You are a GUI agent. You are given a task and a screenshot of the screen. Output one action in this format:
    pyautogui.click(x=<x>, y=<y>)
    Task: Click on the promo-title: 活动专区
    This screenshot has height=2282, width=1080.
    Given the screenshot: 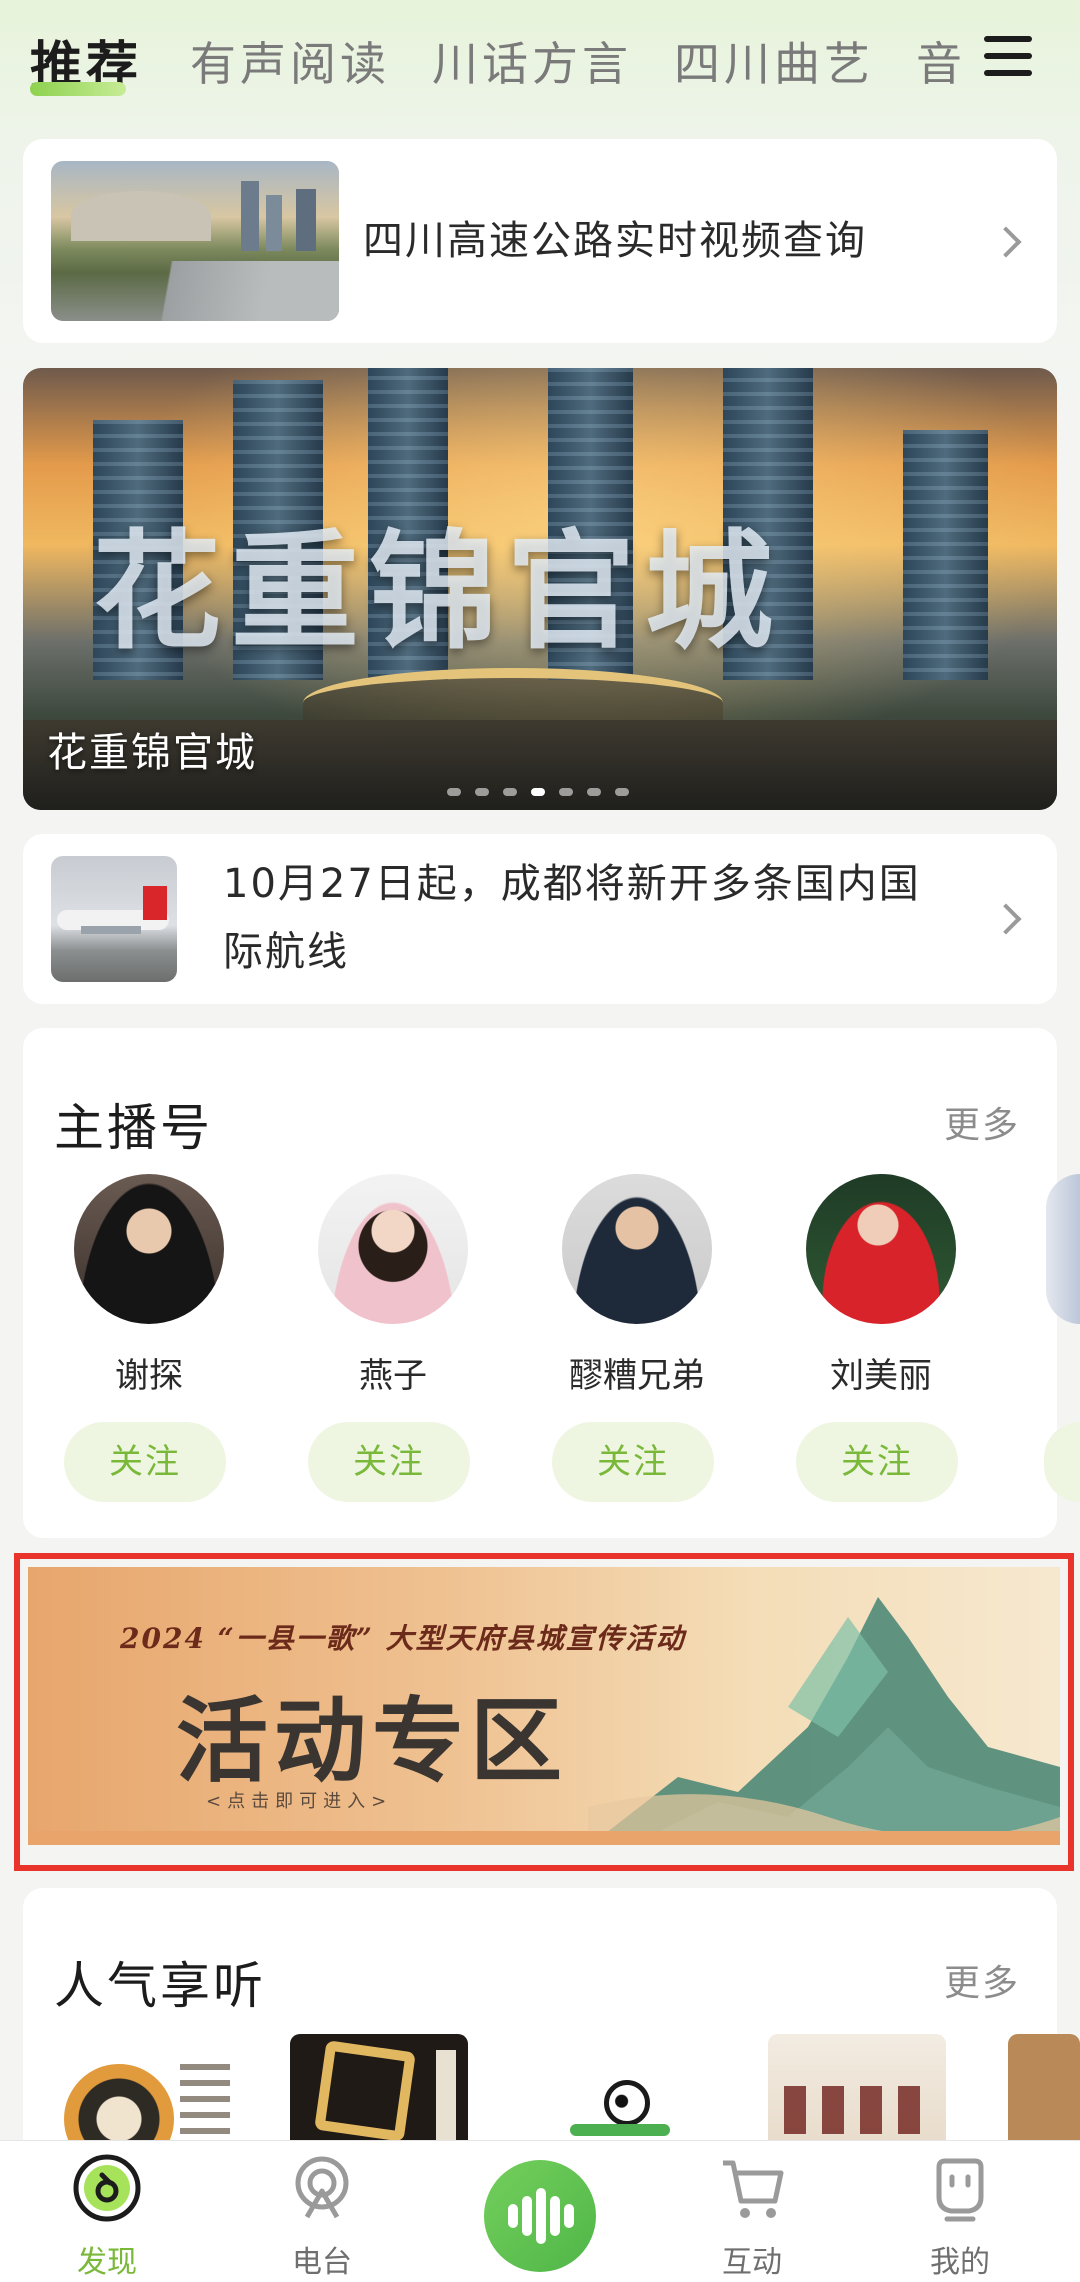 What is the action you would take?
    pyautogui.click(x=372, y=1741)
    